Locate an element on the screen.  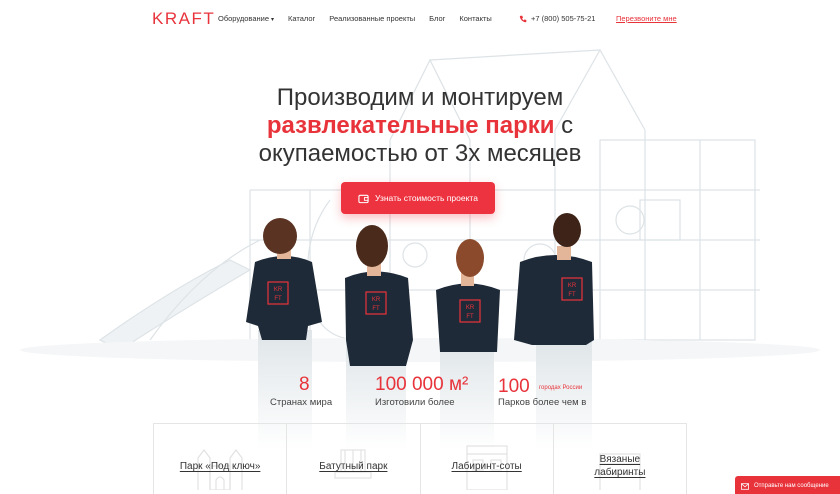
net-icon is located at coordinates (620, 471).